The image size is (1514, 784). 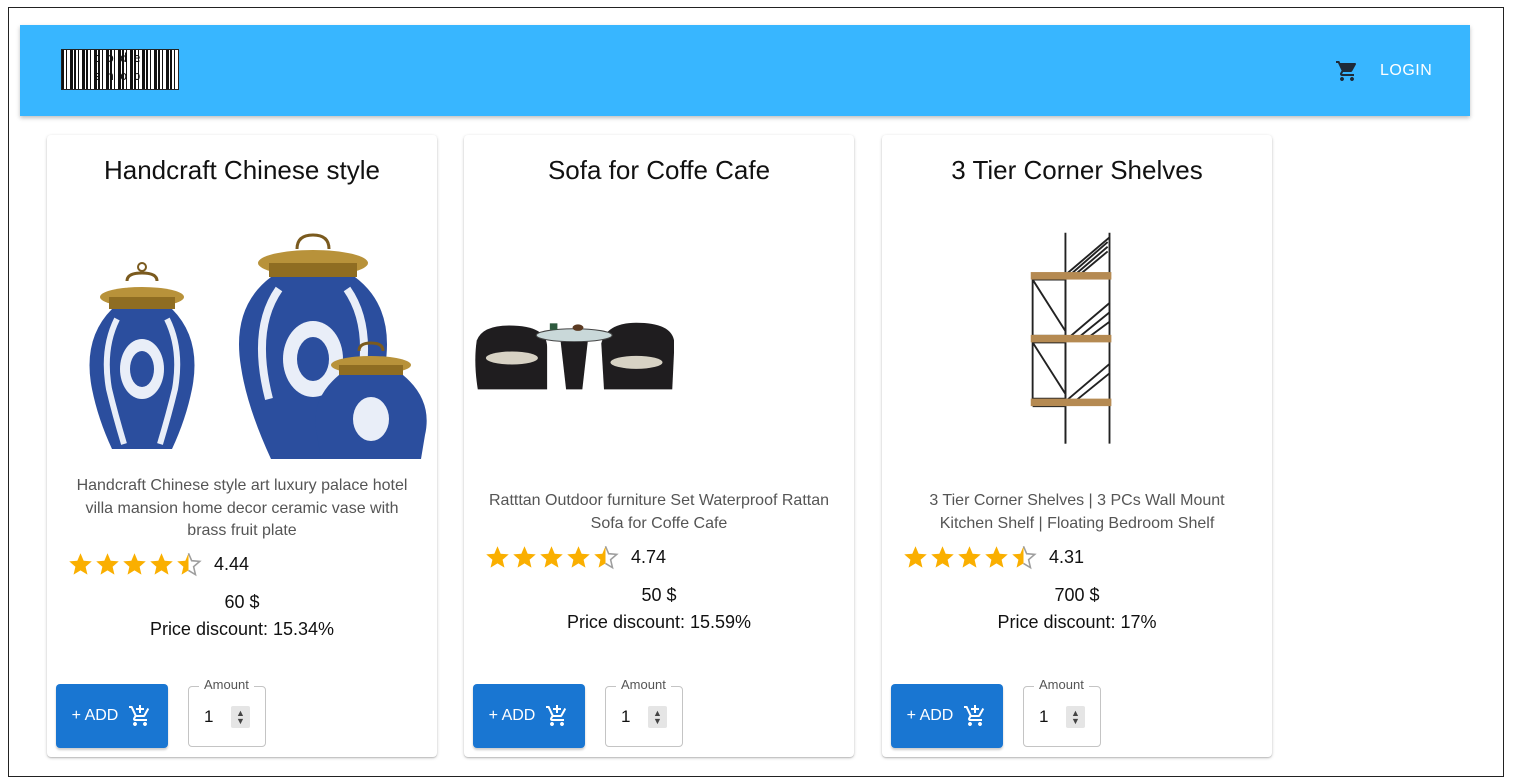 I want to click on product-title: Sofa for Coffe Cafe, so click(x=659, y=170).